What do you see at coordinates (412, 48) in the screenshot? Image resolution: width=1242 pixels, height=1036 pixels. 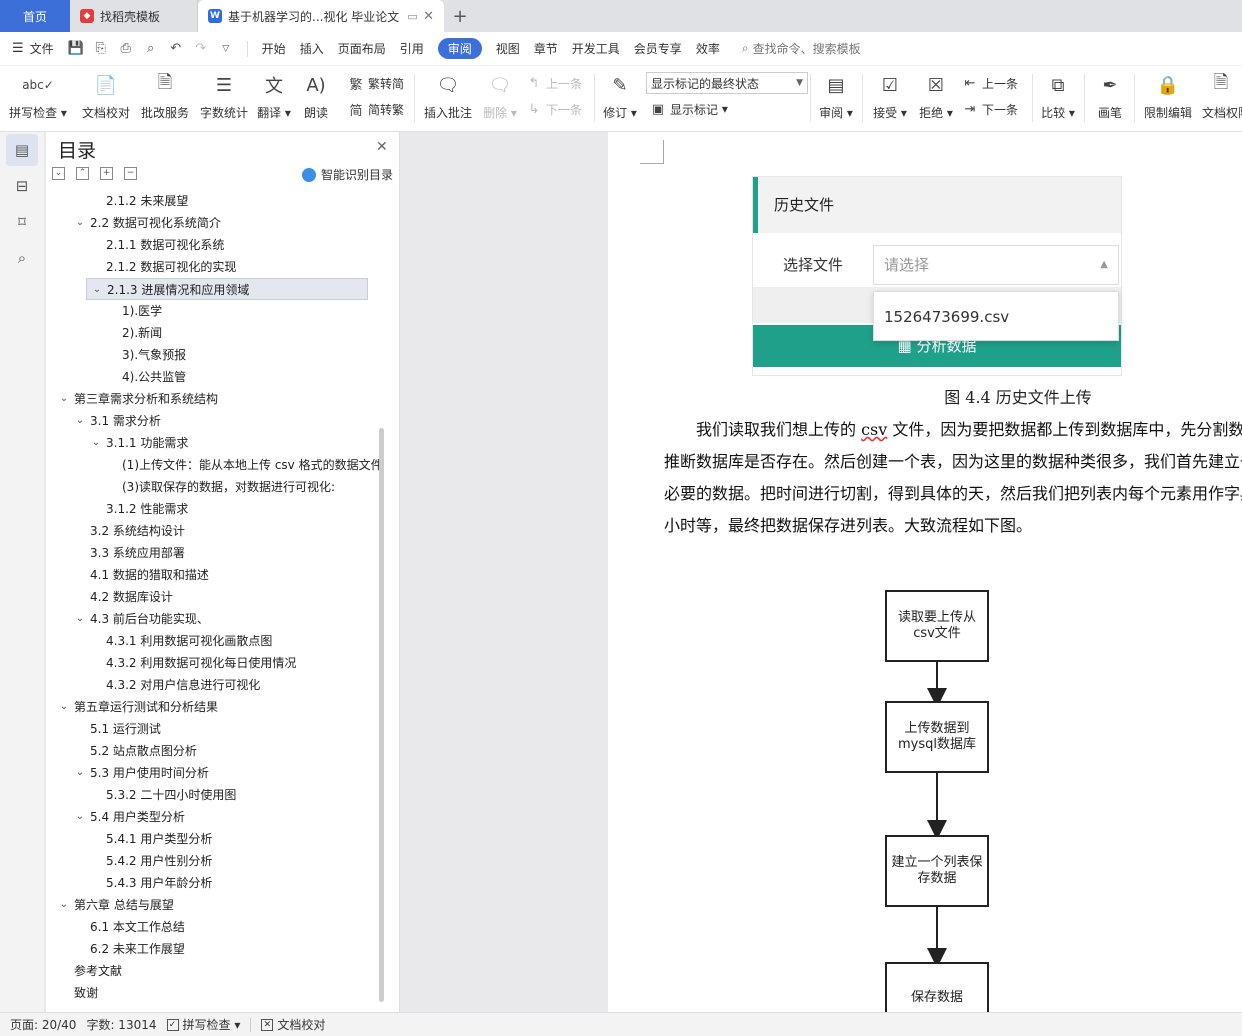 I see `menu-reference: 引用` at bounding box center [412, 48].